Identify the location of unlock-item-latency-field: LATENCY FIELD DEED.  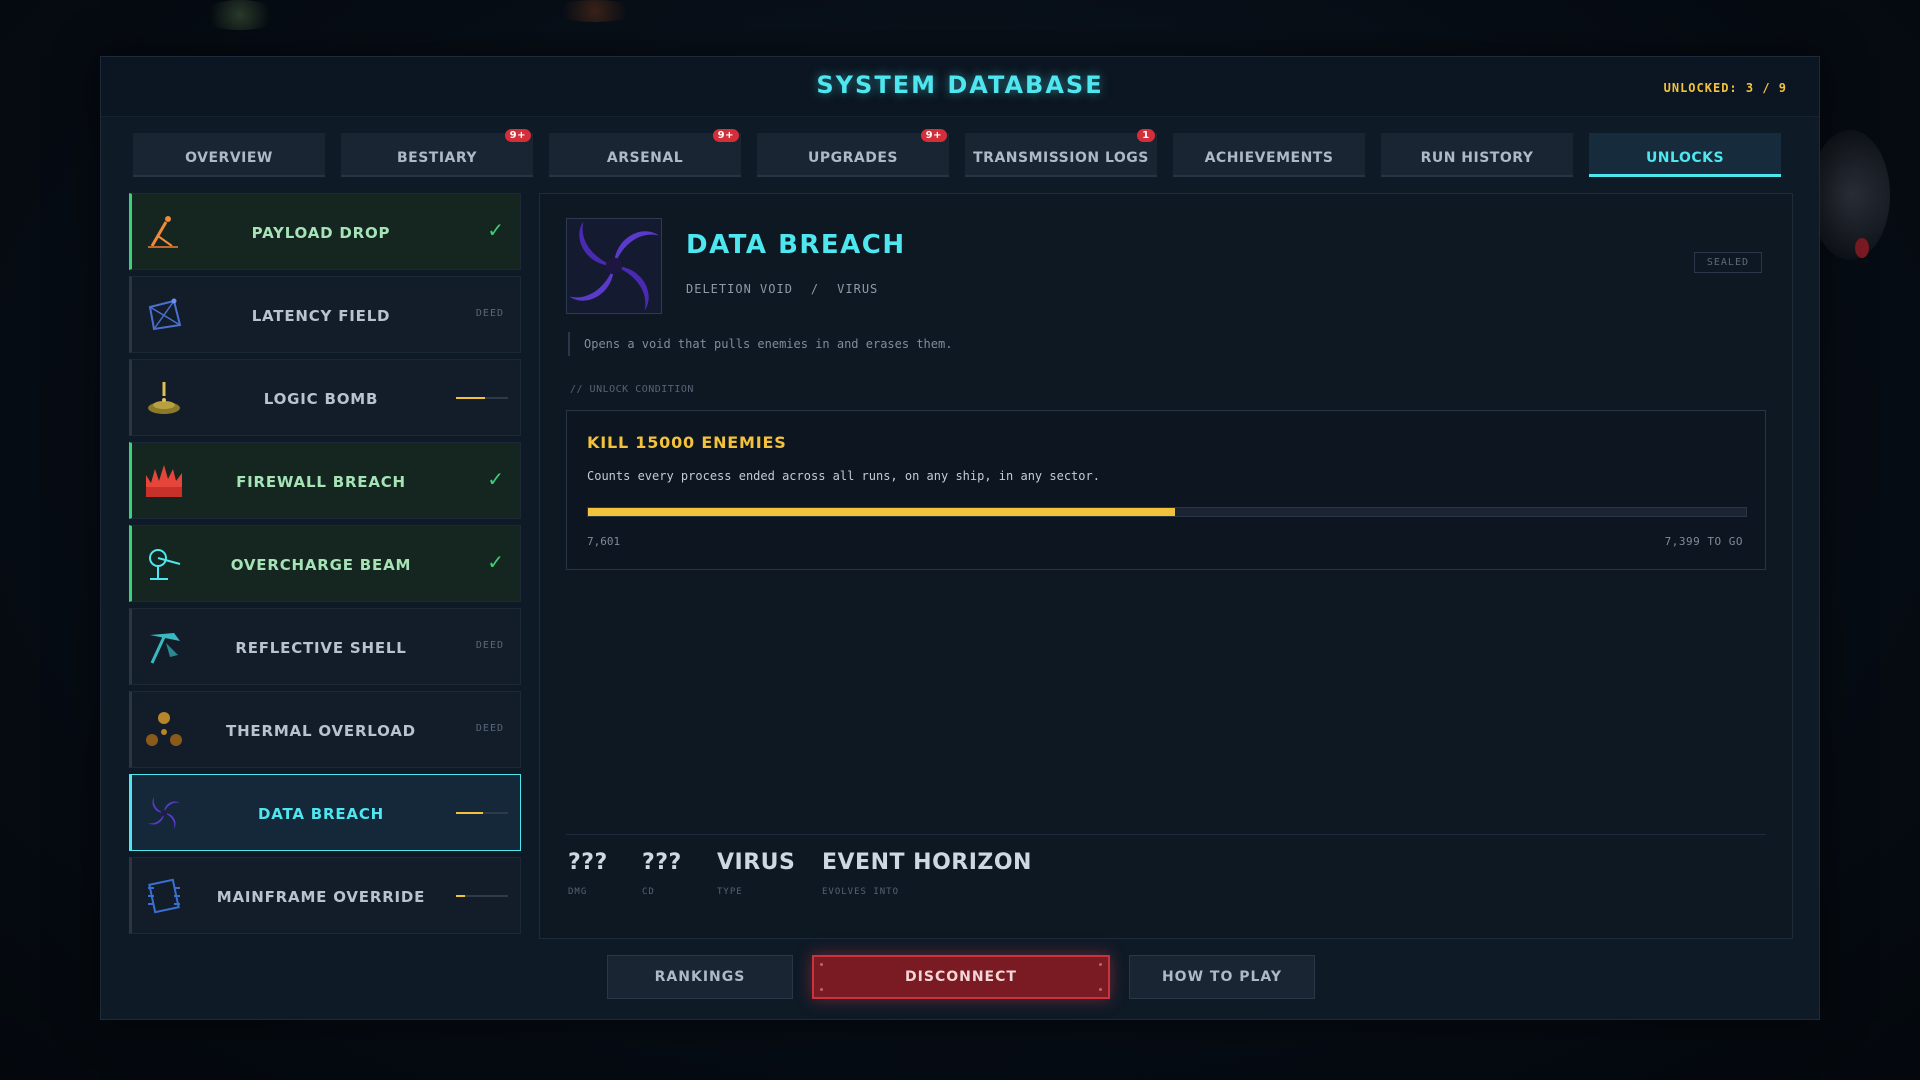
(325, 314).